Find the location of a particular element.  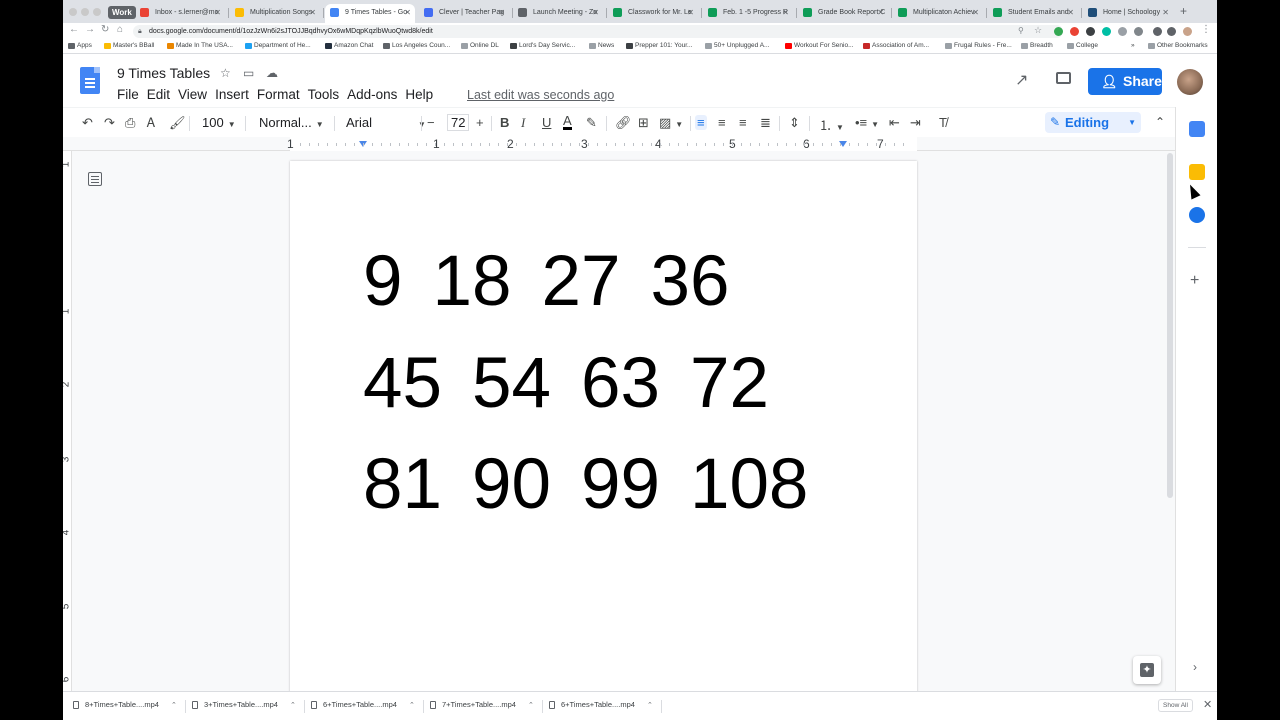

tab: Classwork for Mr. Le ✕ is located at coordinates (653, 13).